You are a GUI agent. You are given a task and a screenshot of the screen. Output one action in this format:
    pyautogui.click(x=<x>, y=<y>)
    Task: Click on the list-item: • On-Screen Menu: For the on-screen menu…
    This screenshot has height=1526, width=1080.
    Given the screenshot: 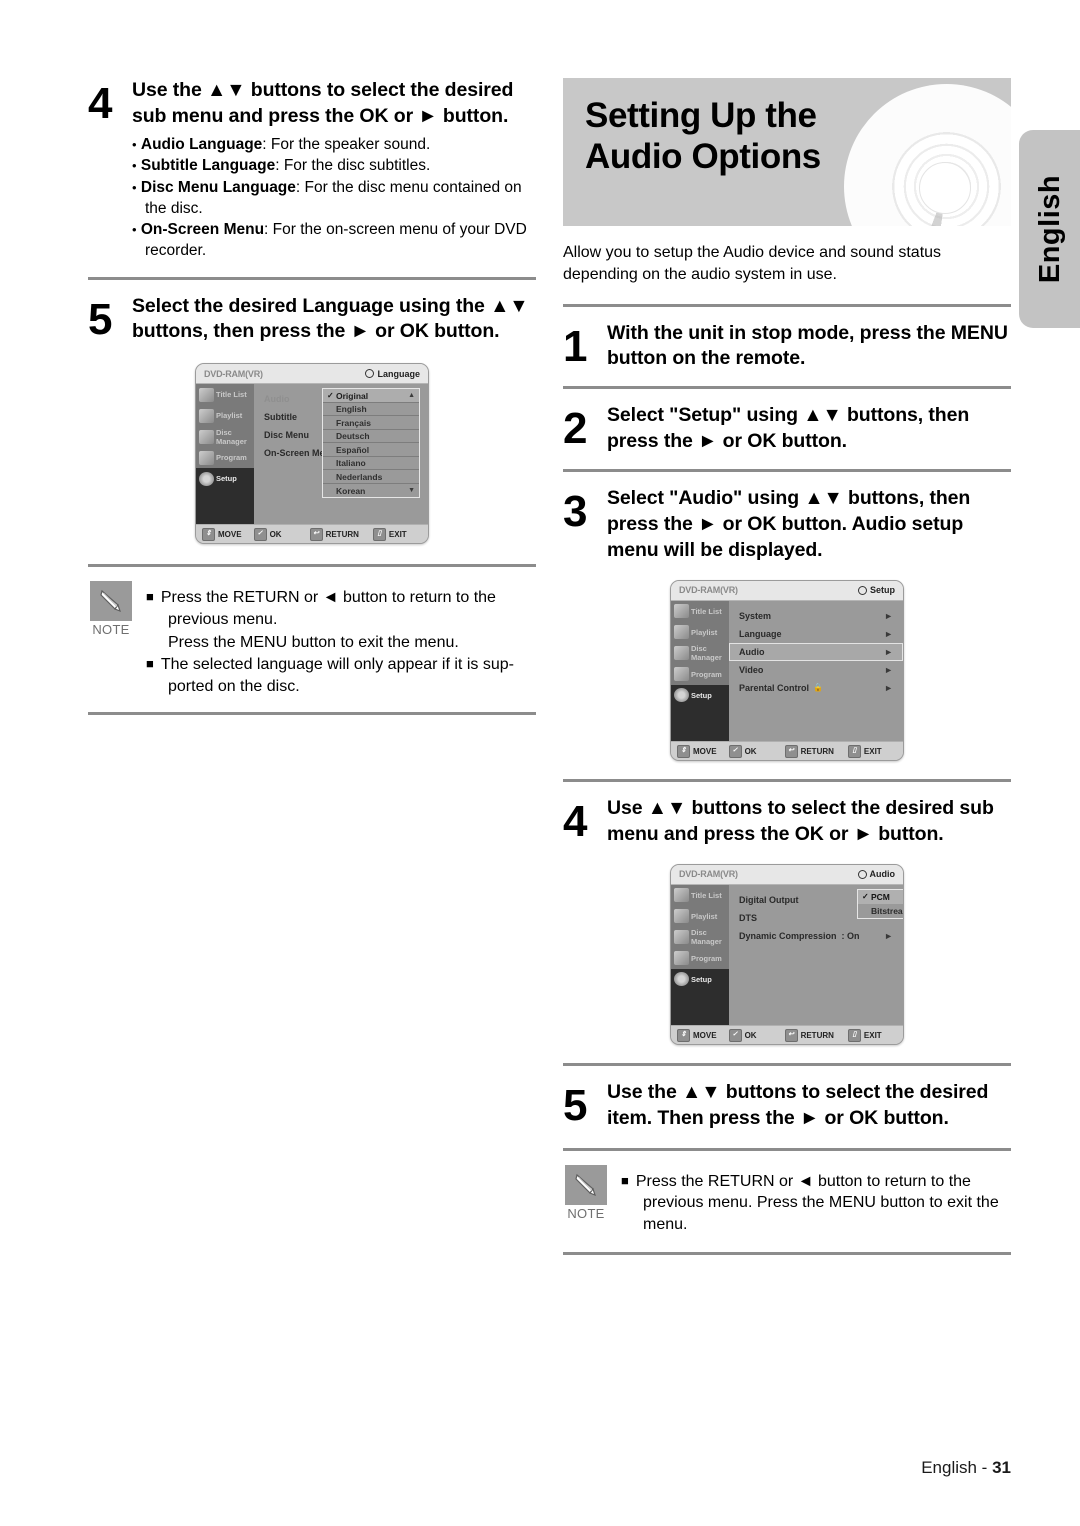 What is the action you would take?
    pyautogui.click(x=329, y=240)
    